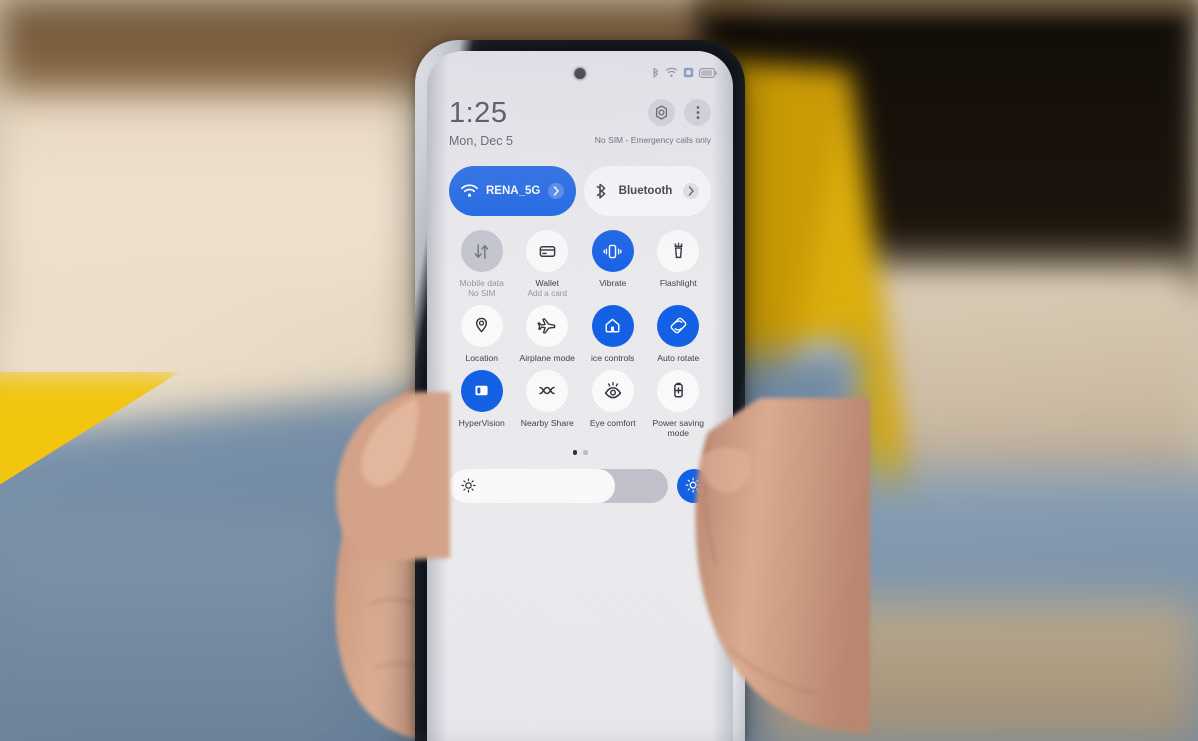 The width and height of the screenshot is (1198, 741). What do you see at coordinates (532, 485) in the screenshot?
I see `brightness-slider-fill` at bounding box center [532, 485].